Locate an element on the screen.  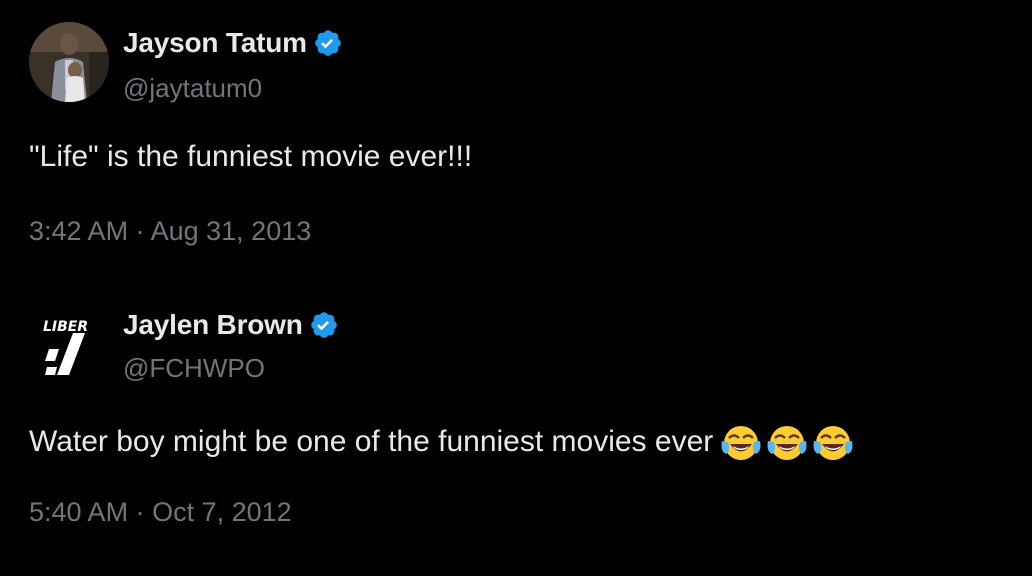
tweet-date: Aug 31, 2013 is located at coordinates (231, 231).